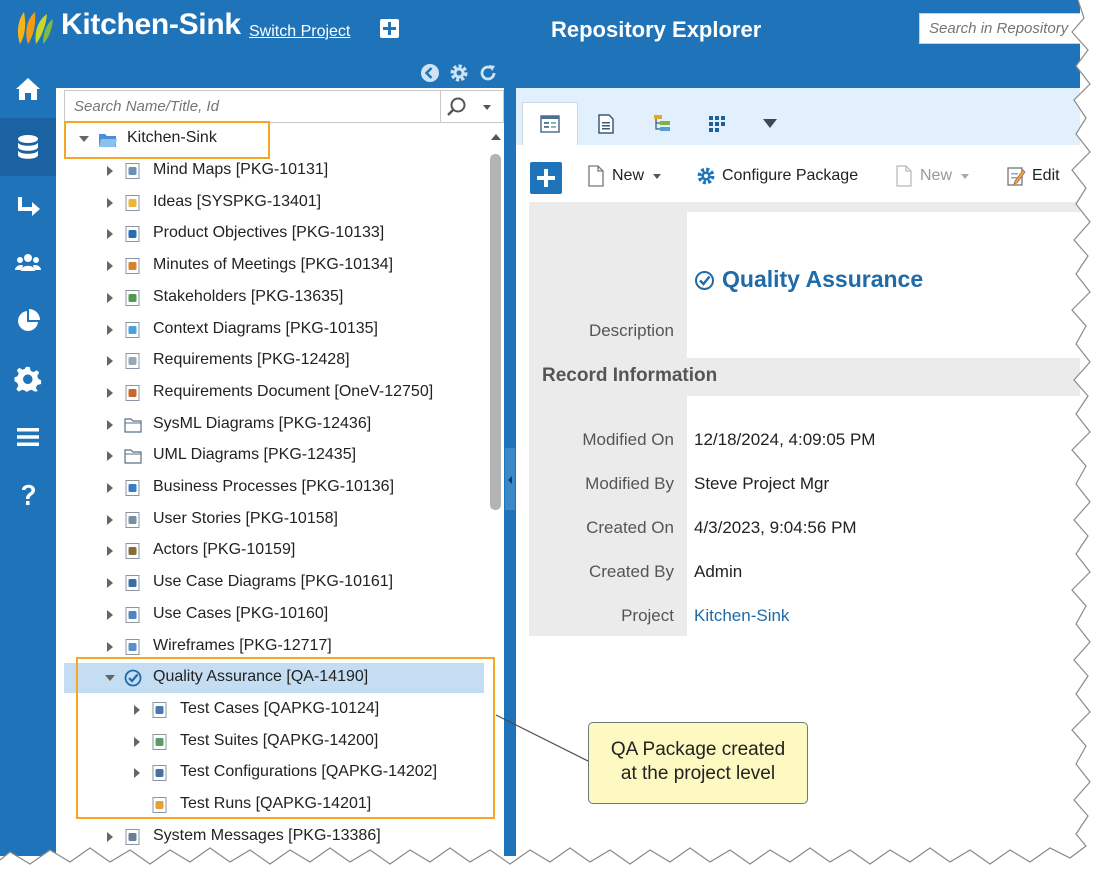 This screenshot has height=875, width=1101. I want to click on actor-icon, so click(132, 551).